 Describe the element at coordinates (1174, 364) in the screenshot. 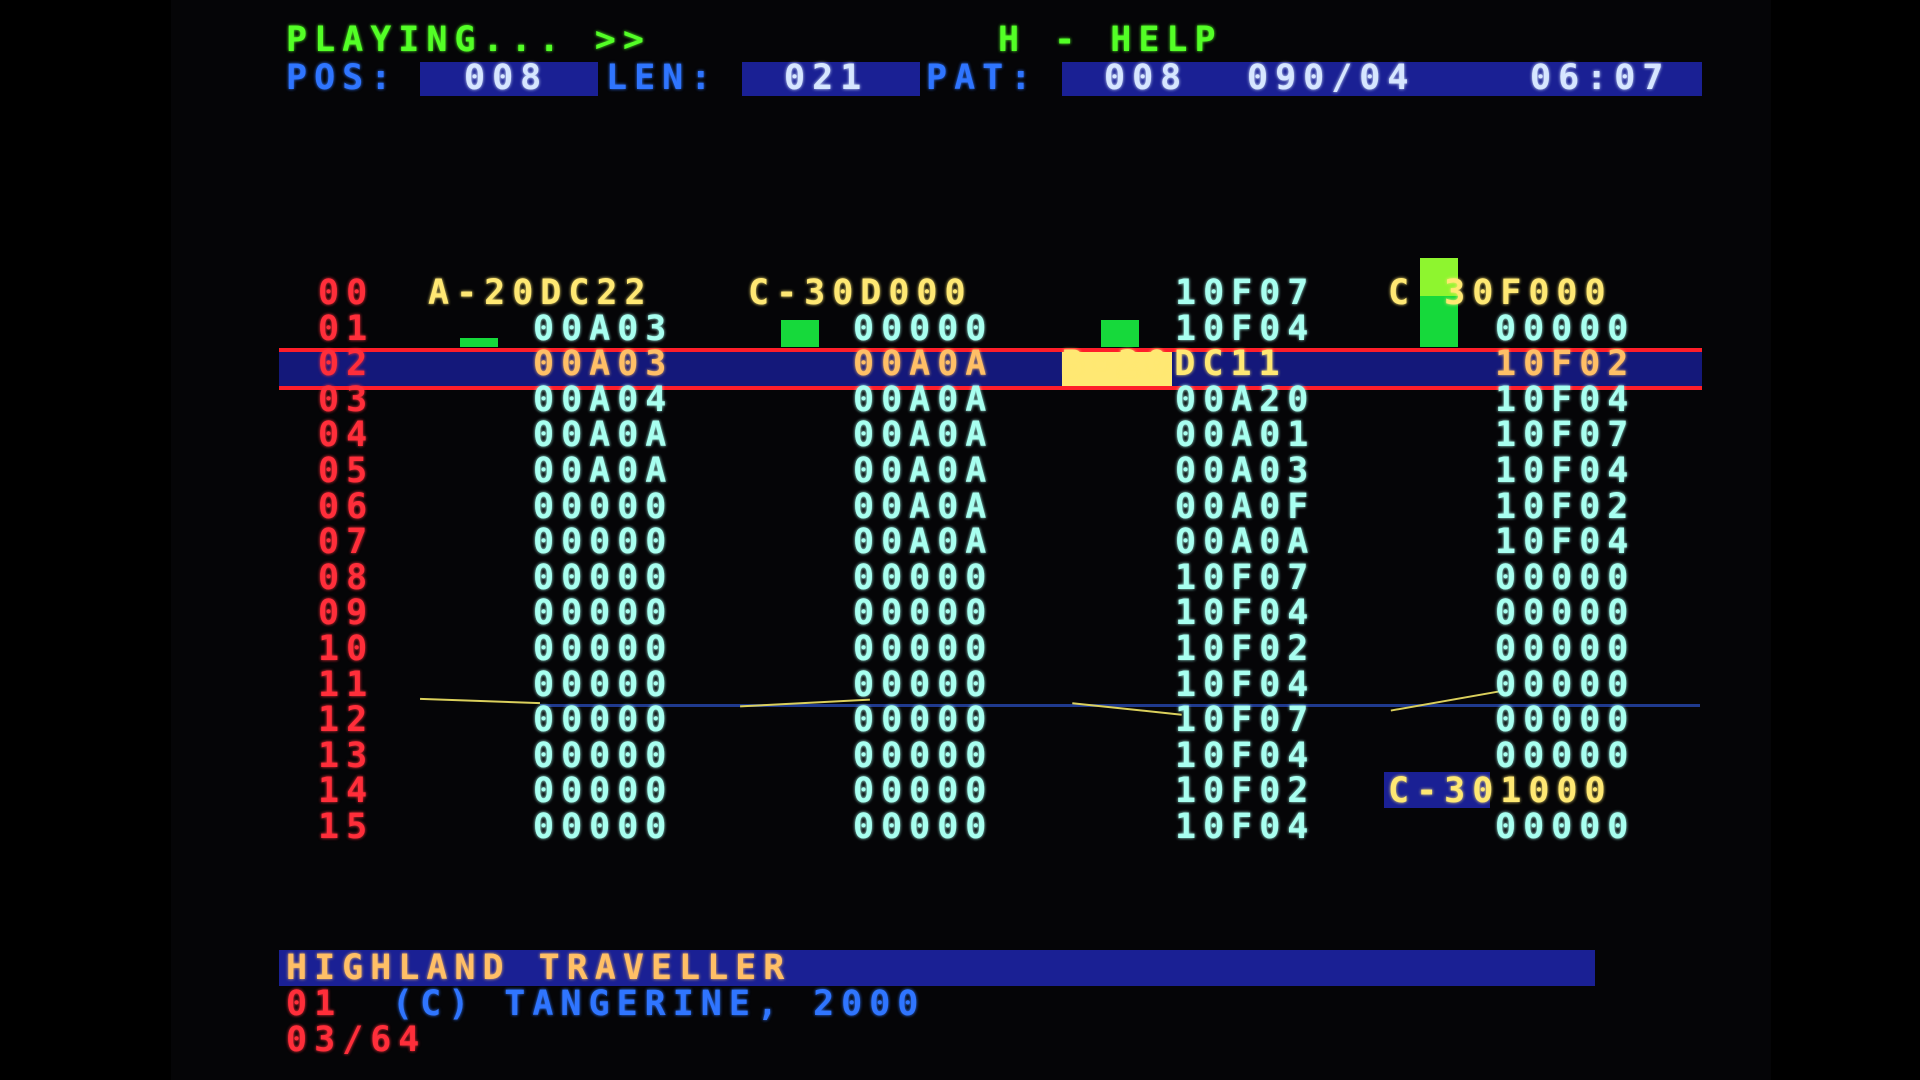

I see `cell-ch3: B-20DC11` at that location.